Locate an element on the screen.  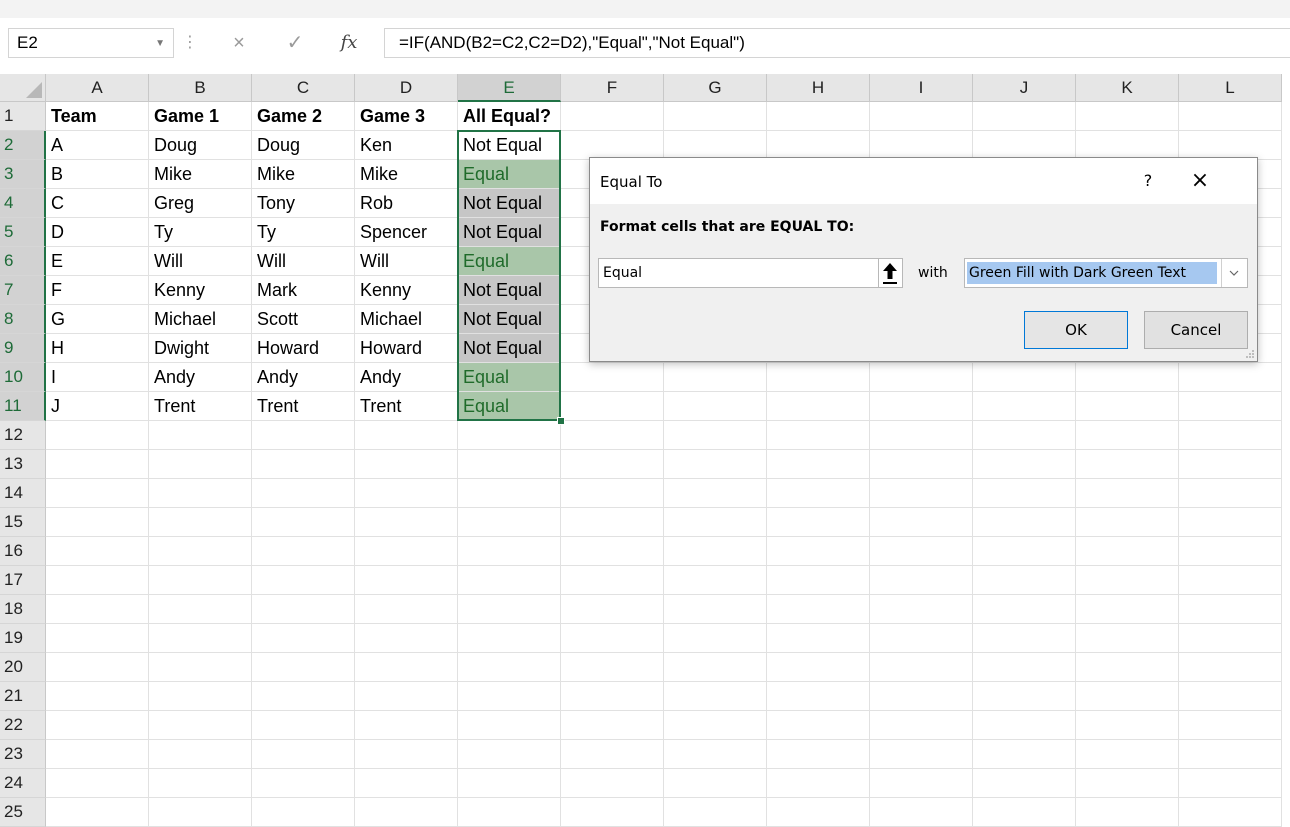
cell-a10: I is located at coordinates (97, 377).